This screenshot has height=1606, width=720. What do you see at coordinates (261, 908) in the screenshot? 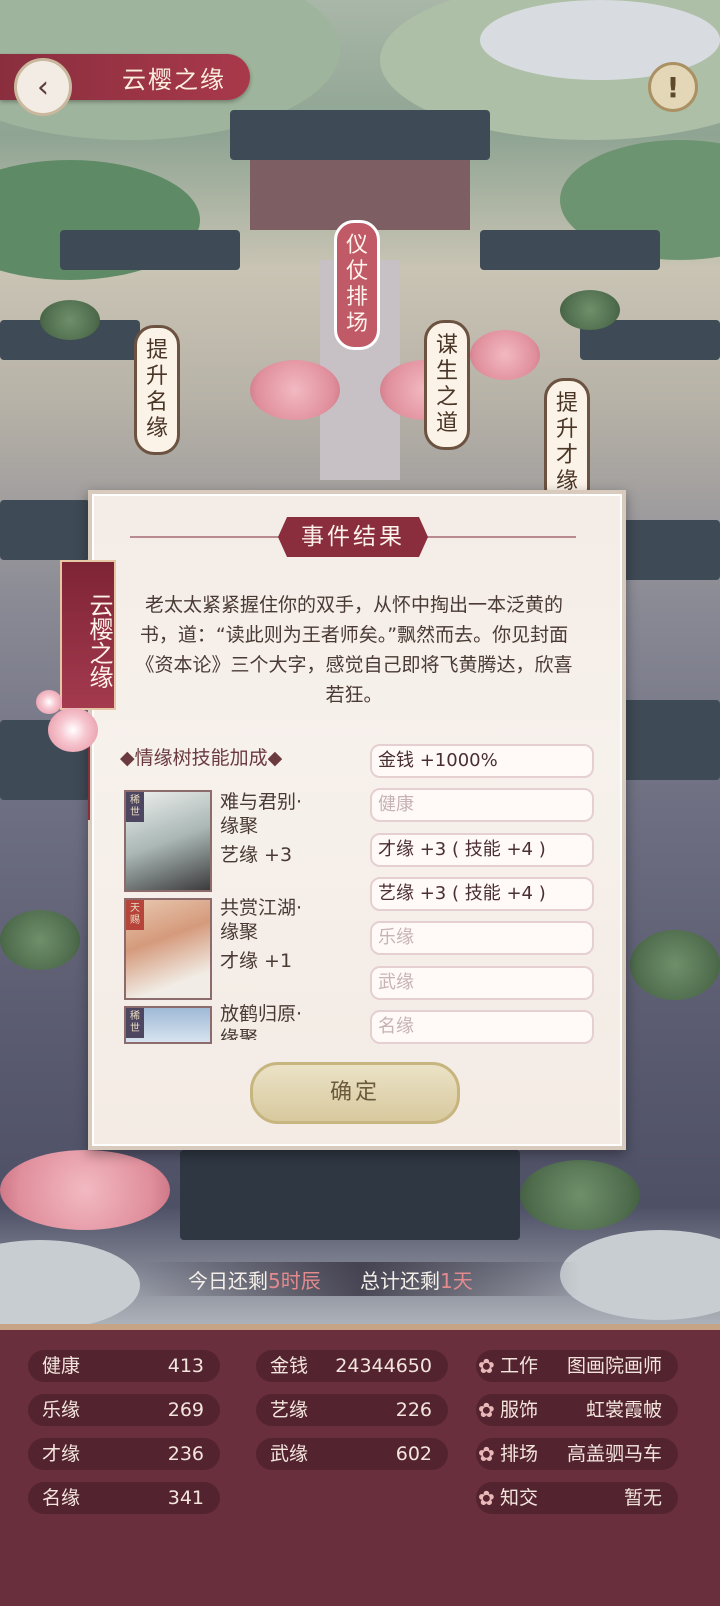
I see `card-name-line: 共赏江湖·` at bounding box center [261, 908].